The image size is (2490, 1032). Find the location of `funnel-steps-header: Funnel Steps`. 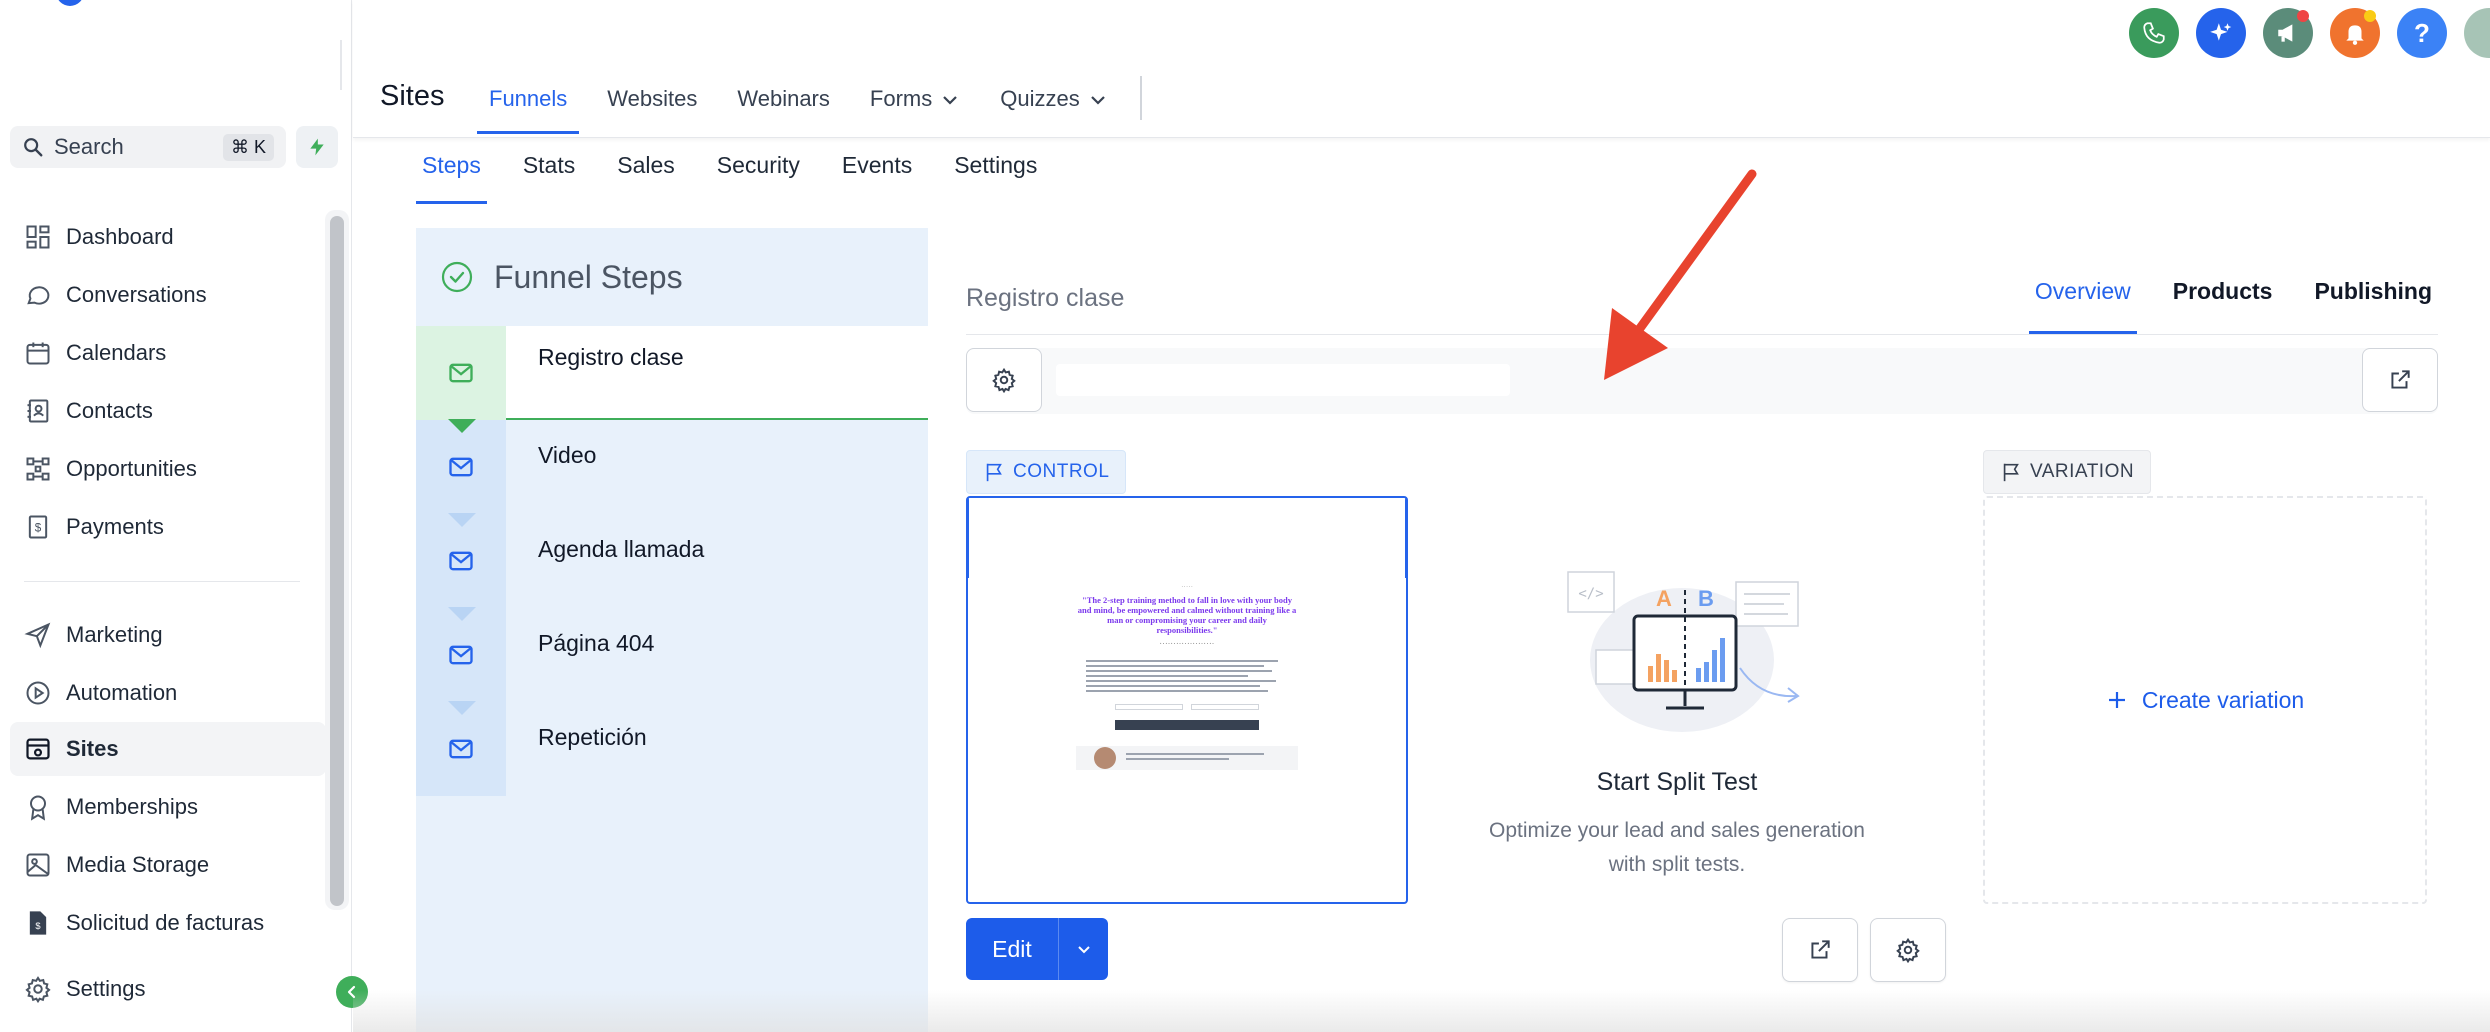

funnel-steps-header: Funnel Steps is located at coordinates (672, 277).